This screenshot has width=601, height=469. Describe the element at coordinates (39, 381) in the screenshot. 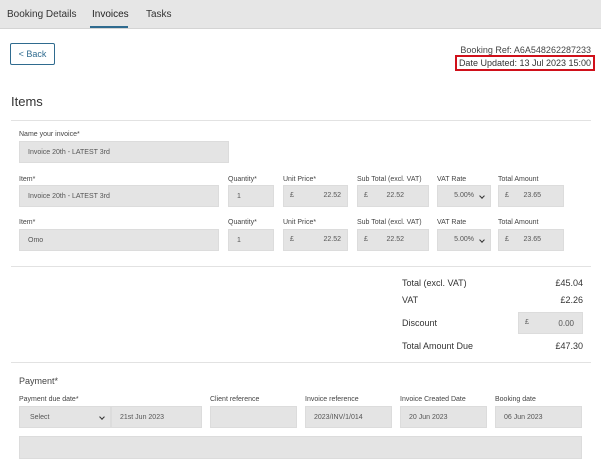

I see `payment-heading: Payment*` at that location.